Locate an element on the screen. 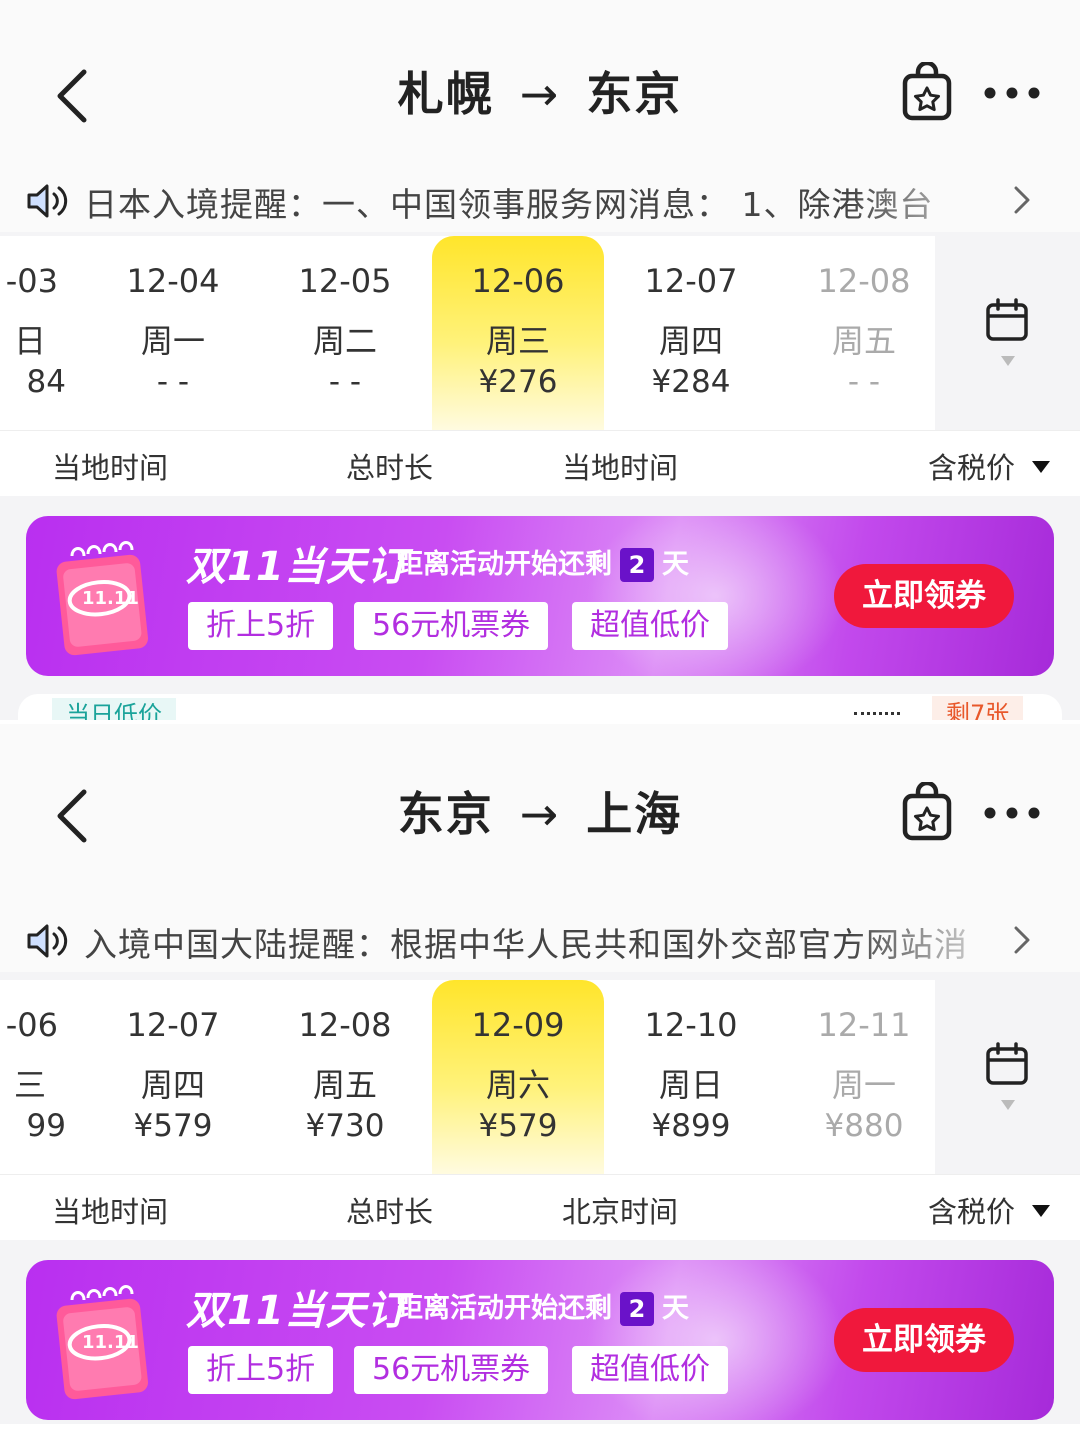 The image size is (1080, 1444). low-price-tag: 当日低价 is located at coordinates (114, 709).